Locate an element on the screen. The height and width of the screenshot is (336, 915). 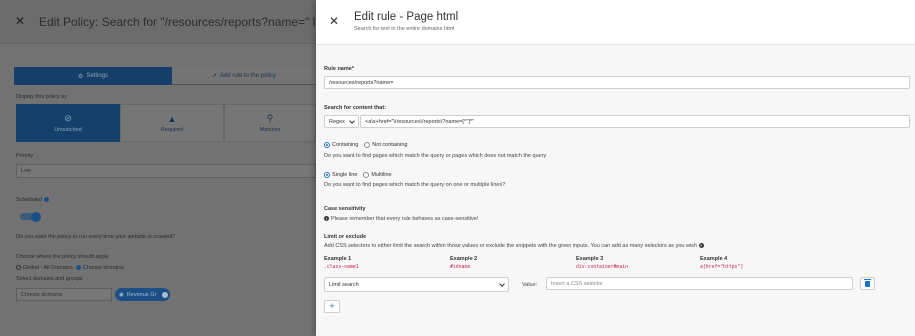
scheduled-toggle is located at coordinates (30, 216).